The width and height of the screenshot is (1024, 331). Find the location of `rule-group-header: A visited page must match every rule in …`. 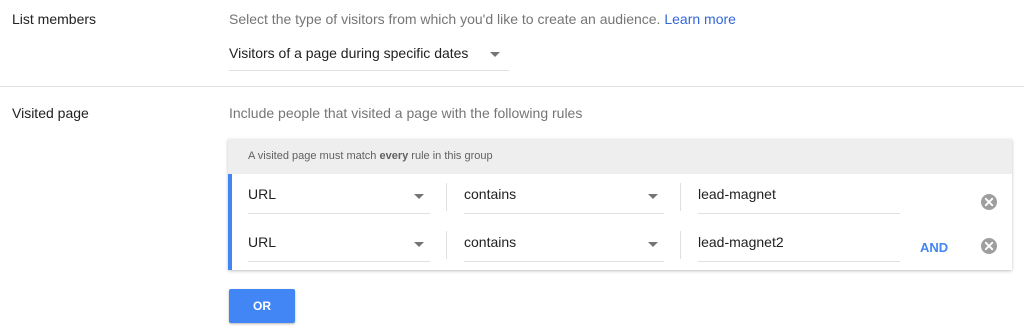

rule-group-header: A visited page must match every rule in … is located at coordinates (620, 156).